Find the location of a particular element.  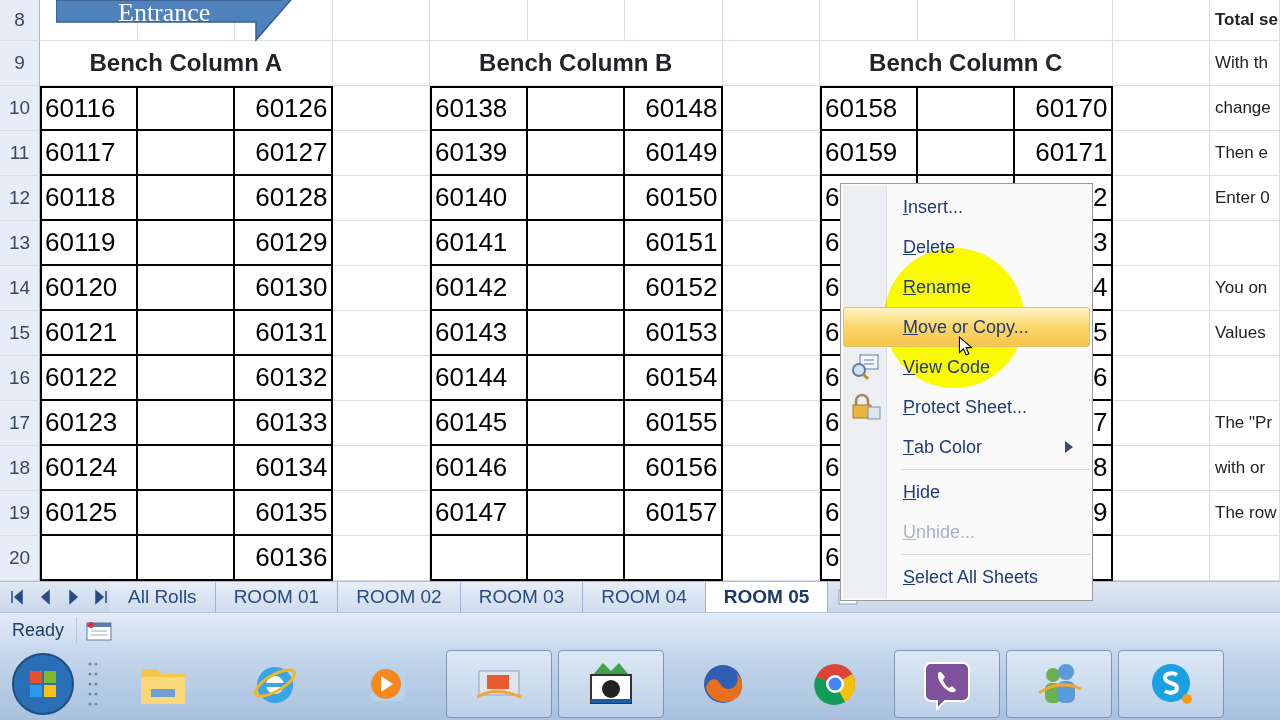

note-text: The "Pr is located at coordinates (1245, 423).